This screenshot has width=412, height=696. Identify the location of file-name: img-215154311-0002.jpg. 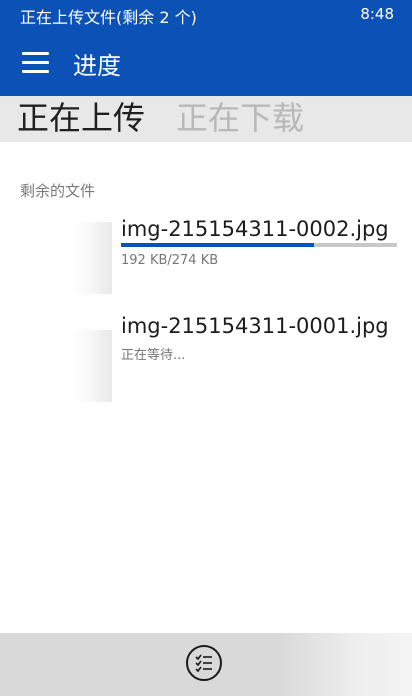
(255, 229).